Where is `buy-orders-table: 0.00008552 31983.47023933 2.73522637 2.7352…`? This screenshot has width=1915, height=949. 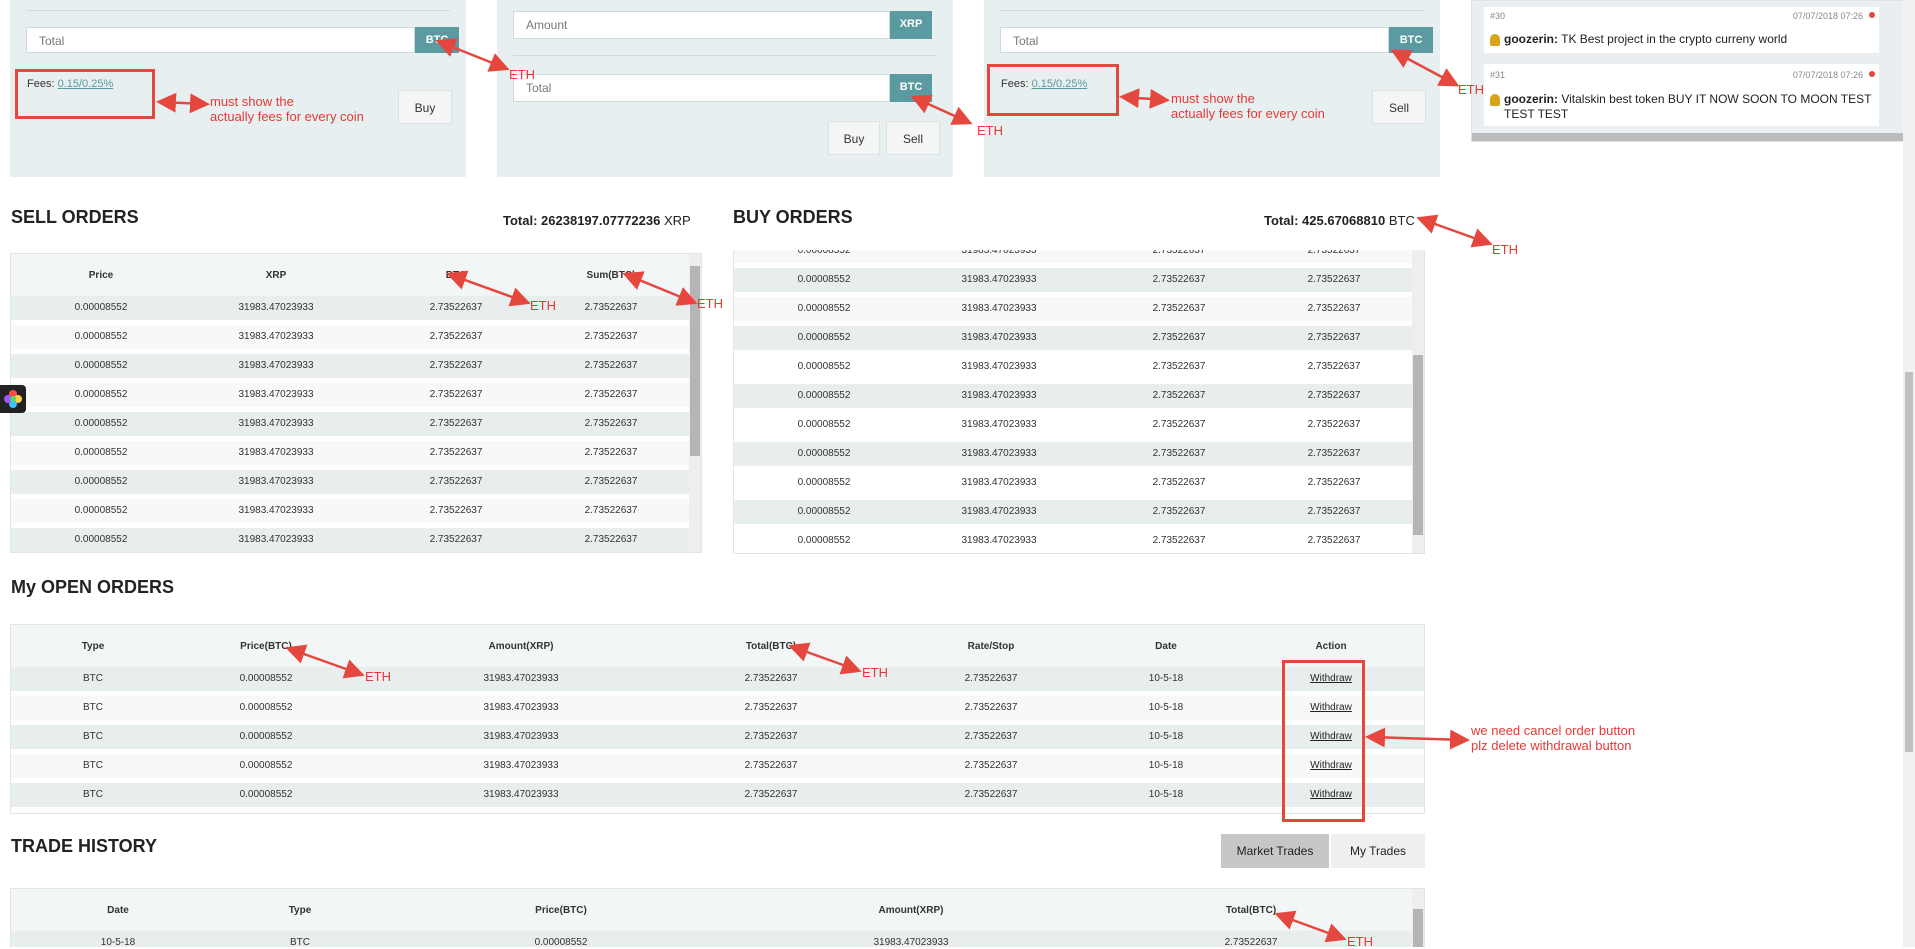
buy-orders-table: 0.00008552 31983.47023933 2.73522637 2.7352… is located at coordinates (1079, 402).